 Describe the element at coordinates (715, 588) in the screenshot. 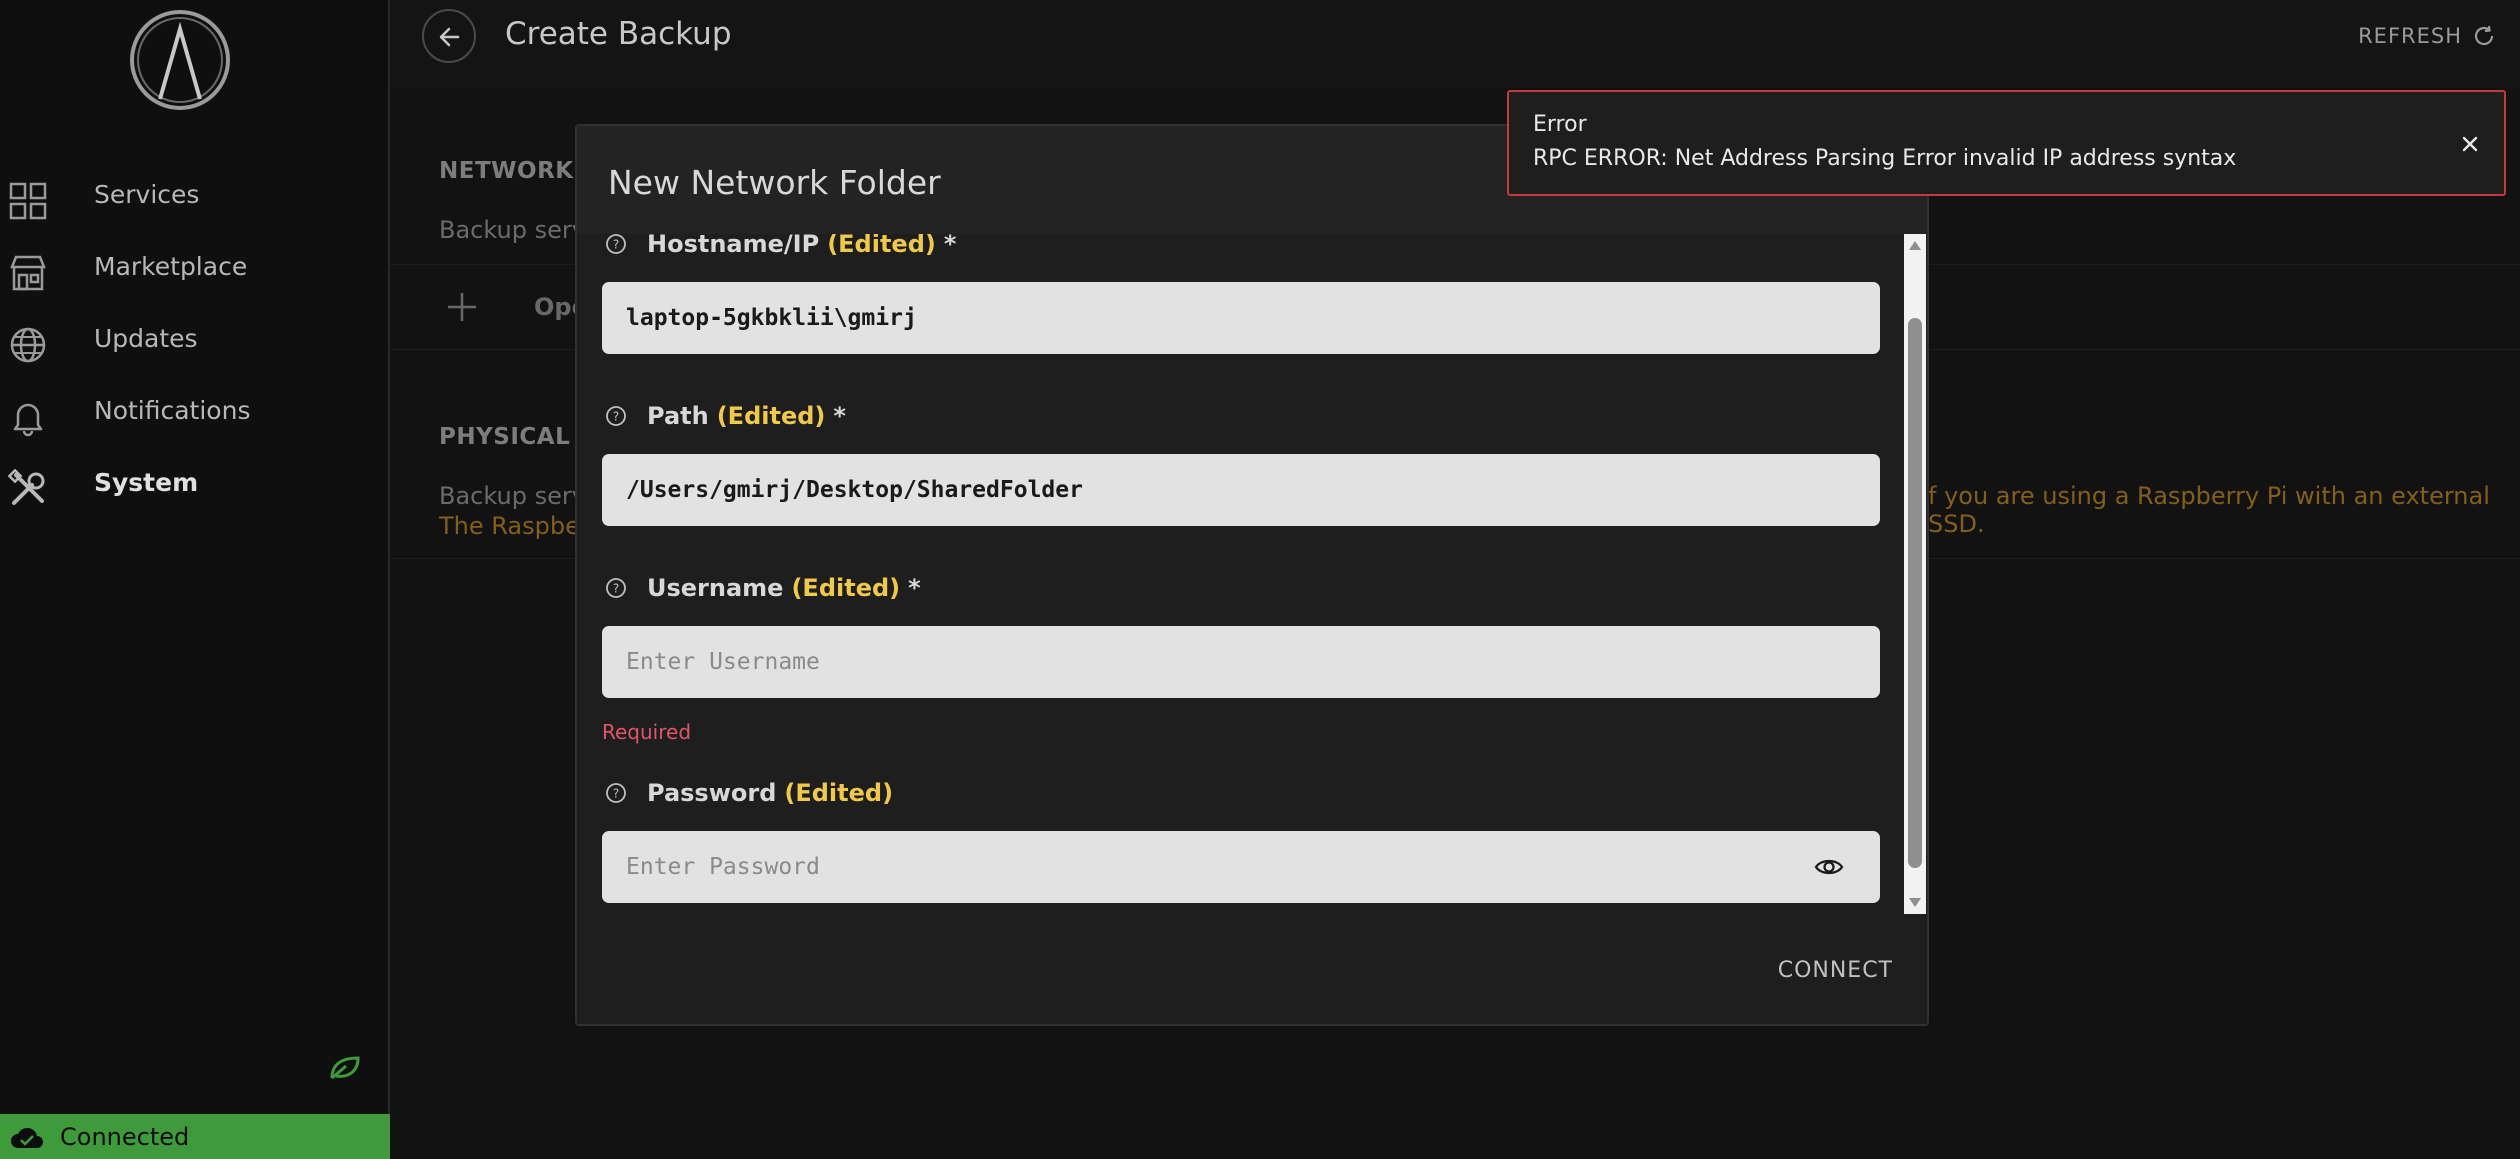

I see `field-name: Username` at that location.